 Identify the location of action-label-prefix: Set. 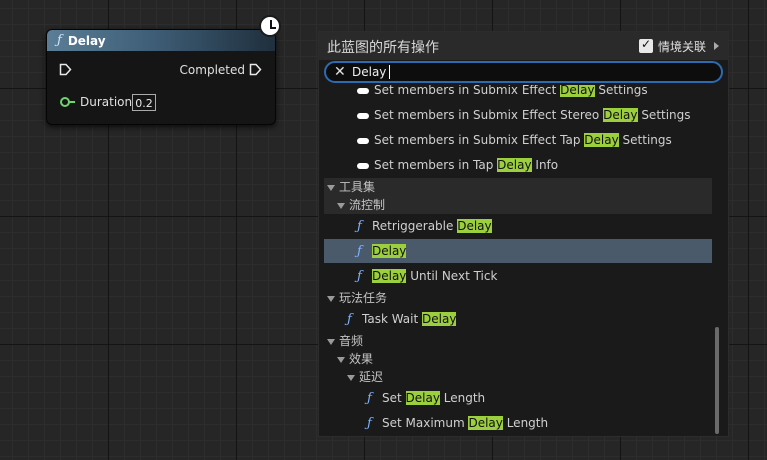
(394, 398).